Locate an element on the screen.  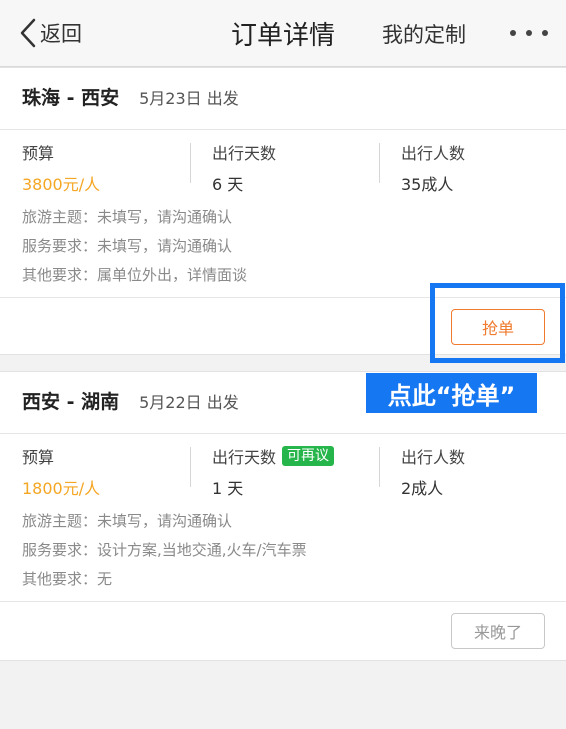
back-label: 返回 is located at coordinates (61, 34).